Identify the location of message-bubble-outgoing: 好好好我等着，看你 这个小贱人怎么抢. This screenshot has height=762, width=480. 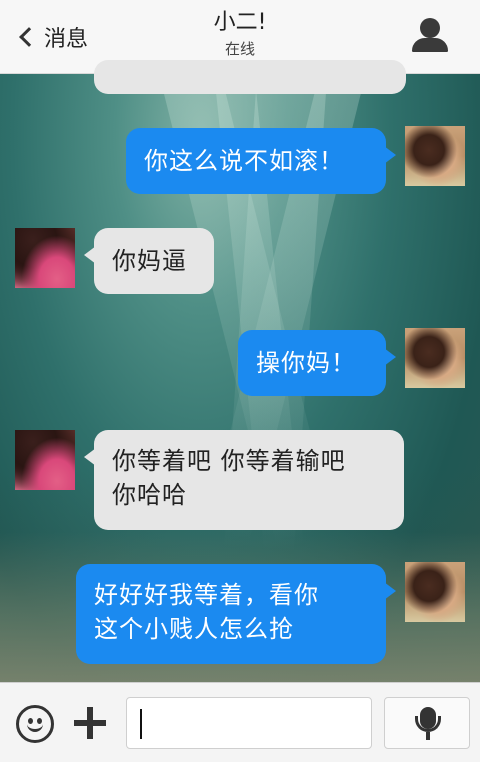
(236, 614).